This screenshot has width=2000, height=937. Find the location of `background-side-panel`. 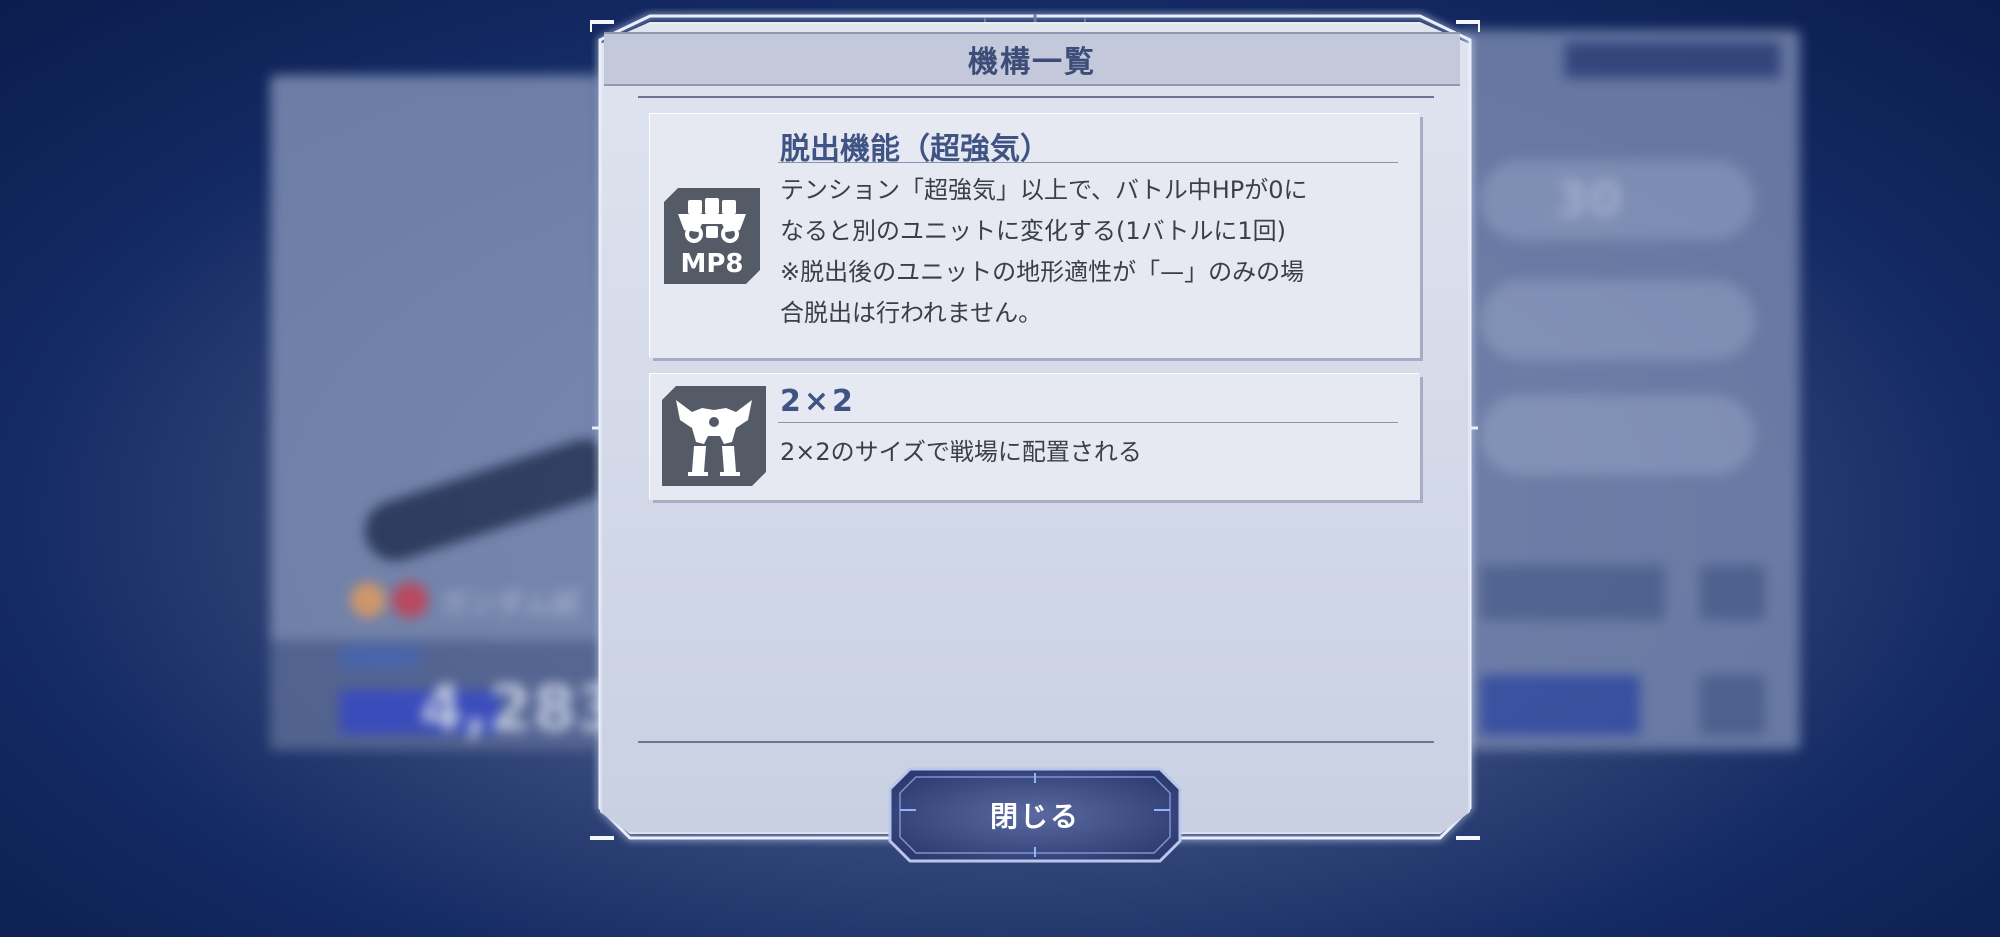

background-side-panel is located at coordinates (1630, 390).